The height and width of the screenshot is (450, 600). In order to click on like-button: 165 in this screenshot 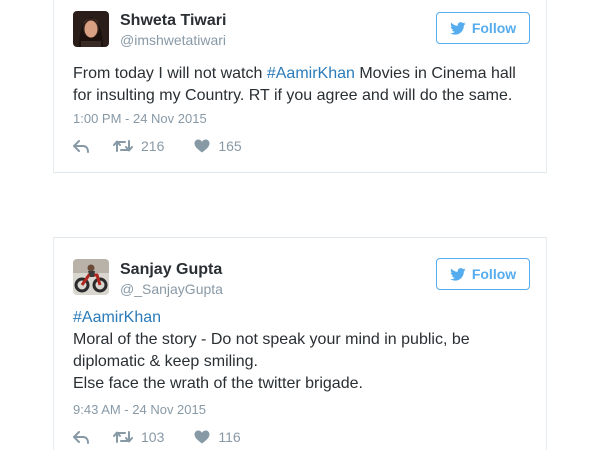, I will do `click(218, 146)`.